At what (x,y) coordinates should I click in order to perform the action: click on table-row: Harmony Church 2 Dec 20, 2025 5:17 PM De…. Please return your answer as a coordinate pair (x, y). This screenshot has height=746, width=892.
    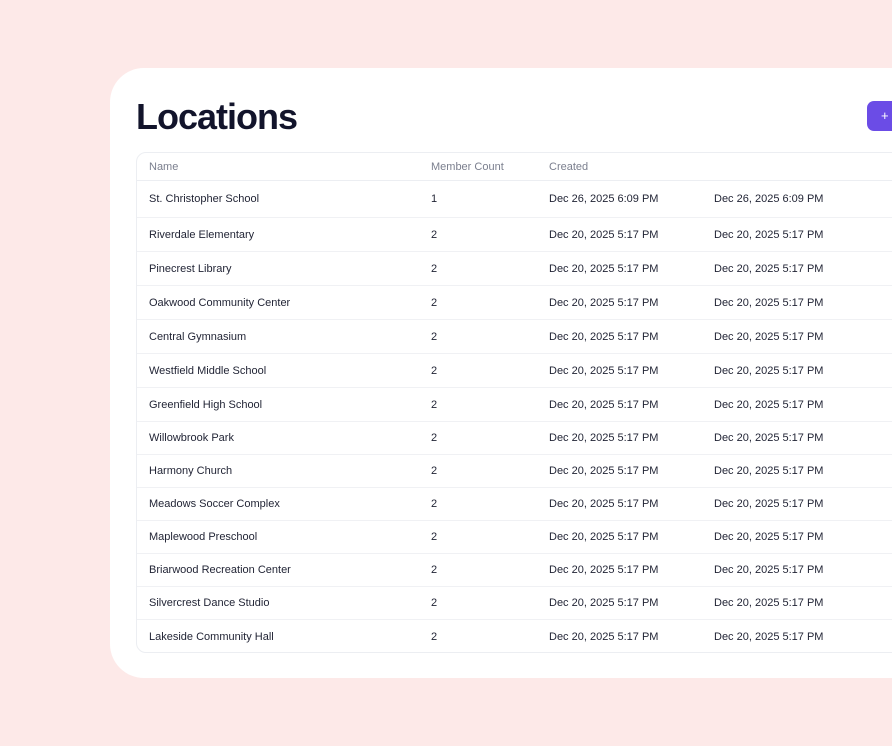
    Looking at the image, I should click on (514, 471).